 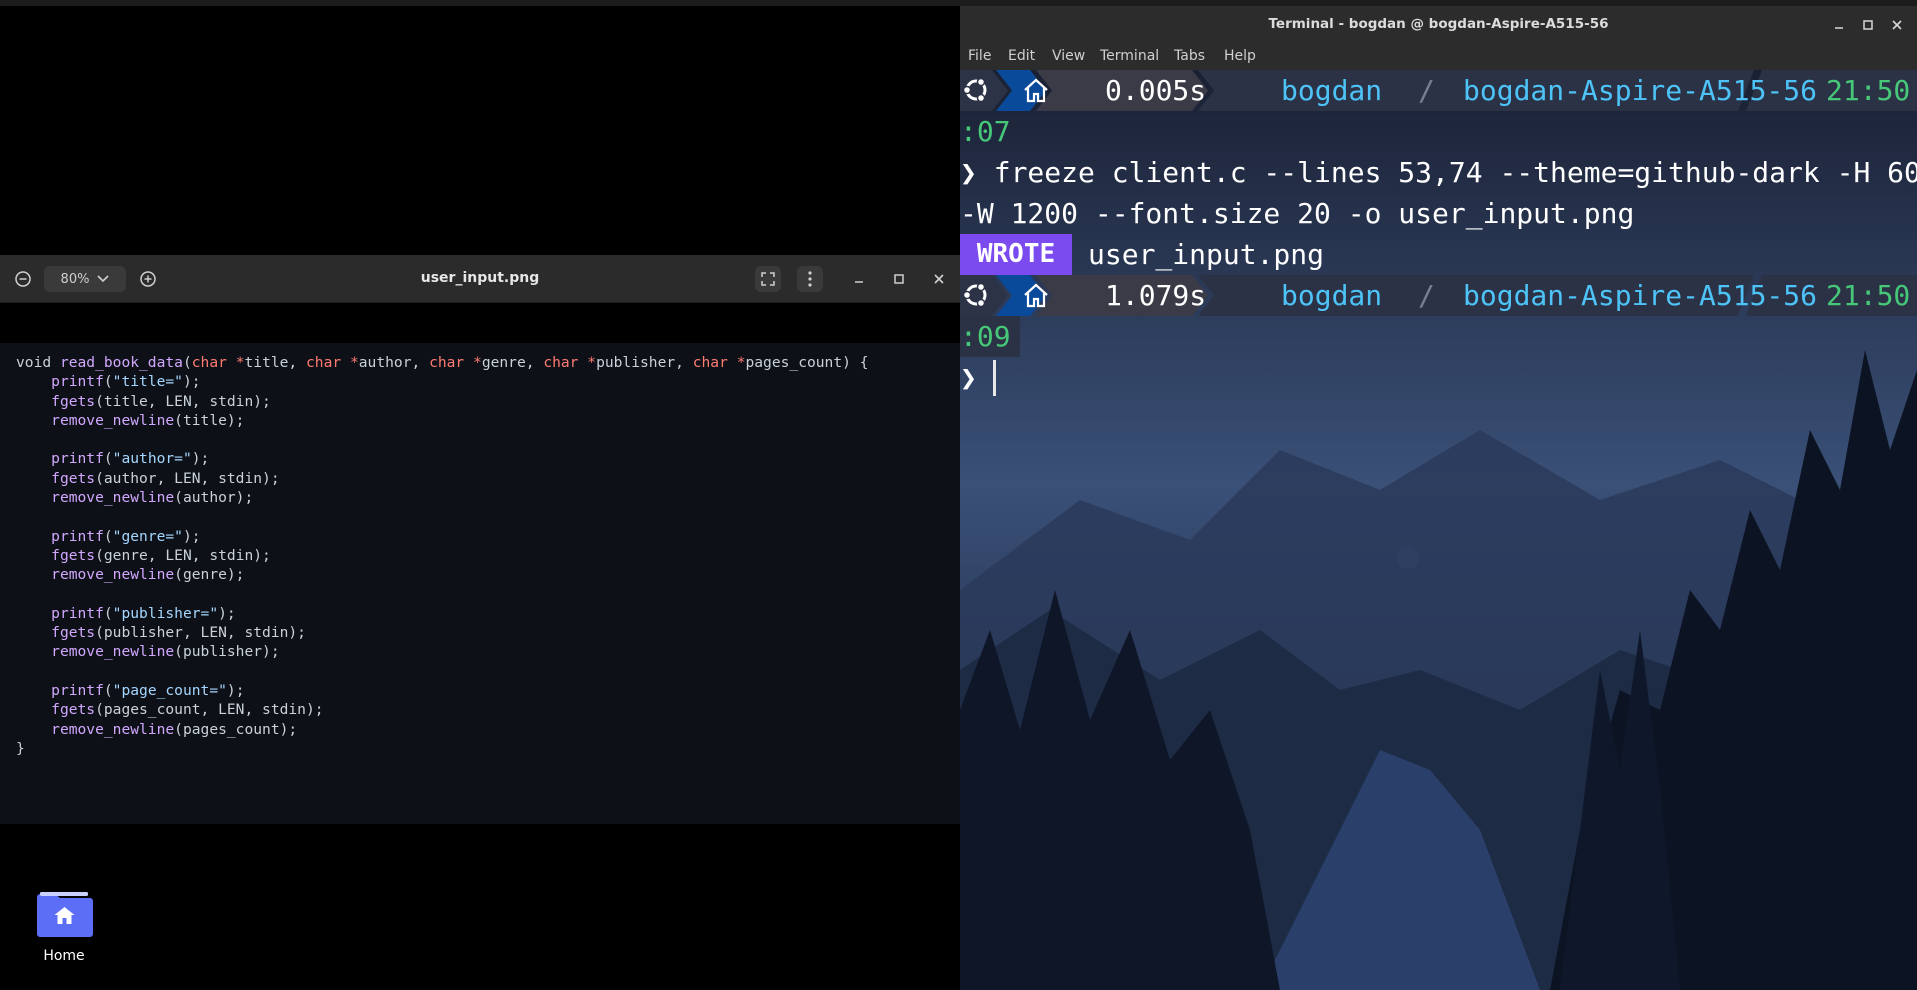 I want to click on fullscreen-button, so click(x=768, y=279).